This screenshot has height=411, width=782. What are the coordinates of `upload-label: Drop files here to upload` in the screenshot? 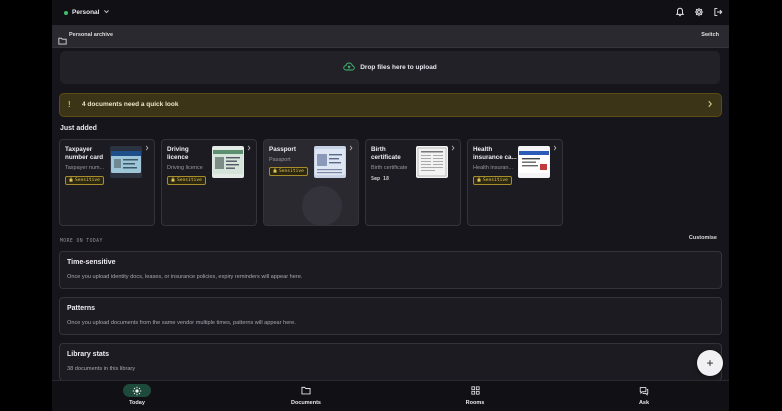 It's located at (398, 67).